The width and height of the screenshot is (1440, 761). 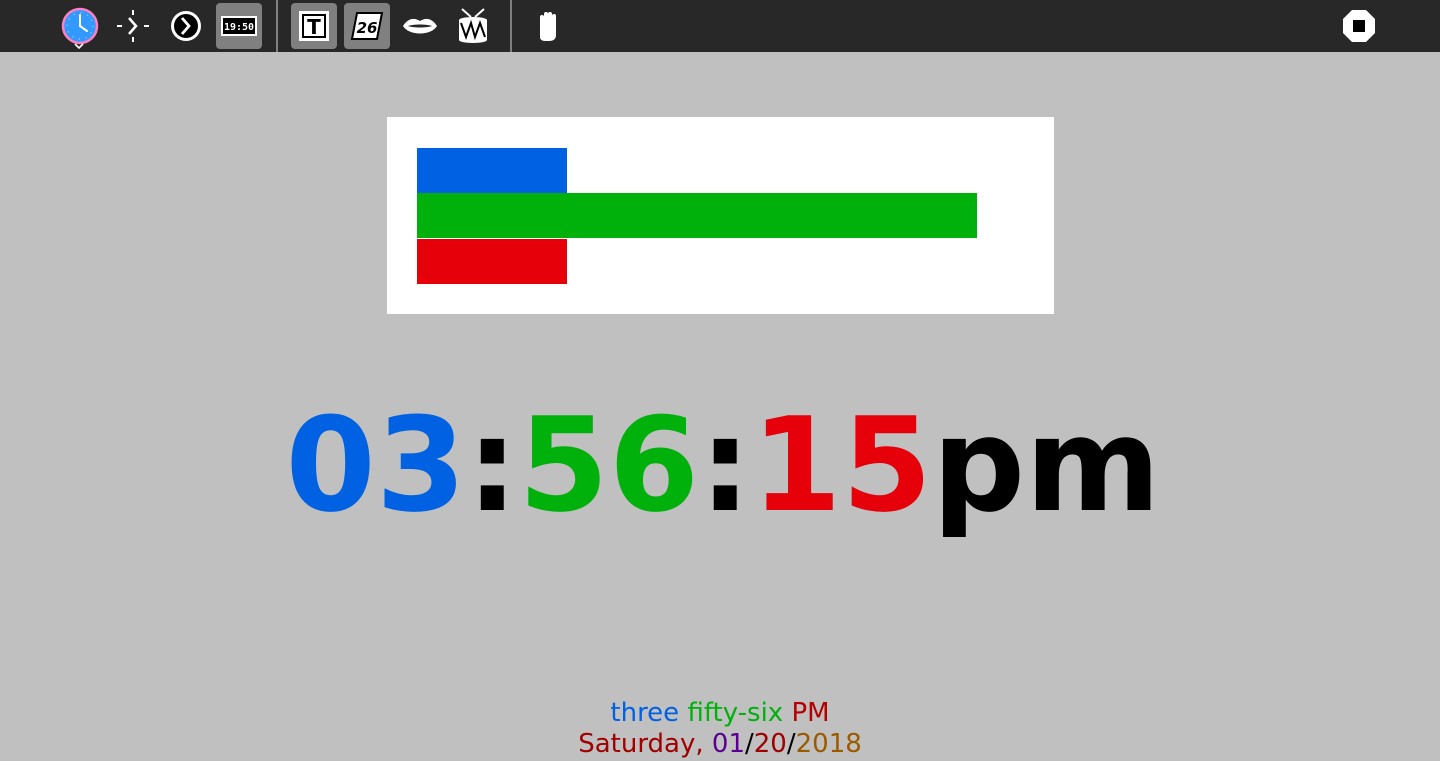 I want to click on time-seconds: 15, so click(x=842, y=465).